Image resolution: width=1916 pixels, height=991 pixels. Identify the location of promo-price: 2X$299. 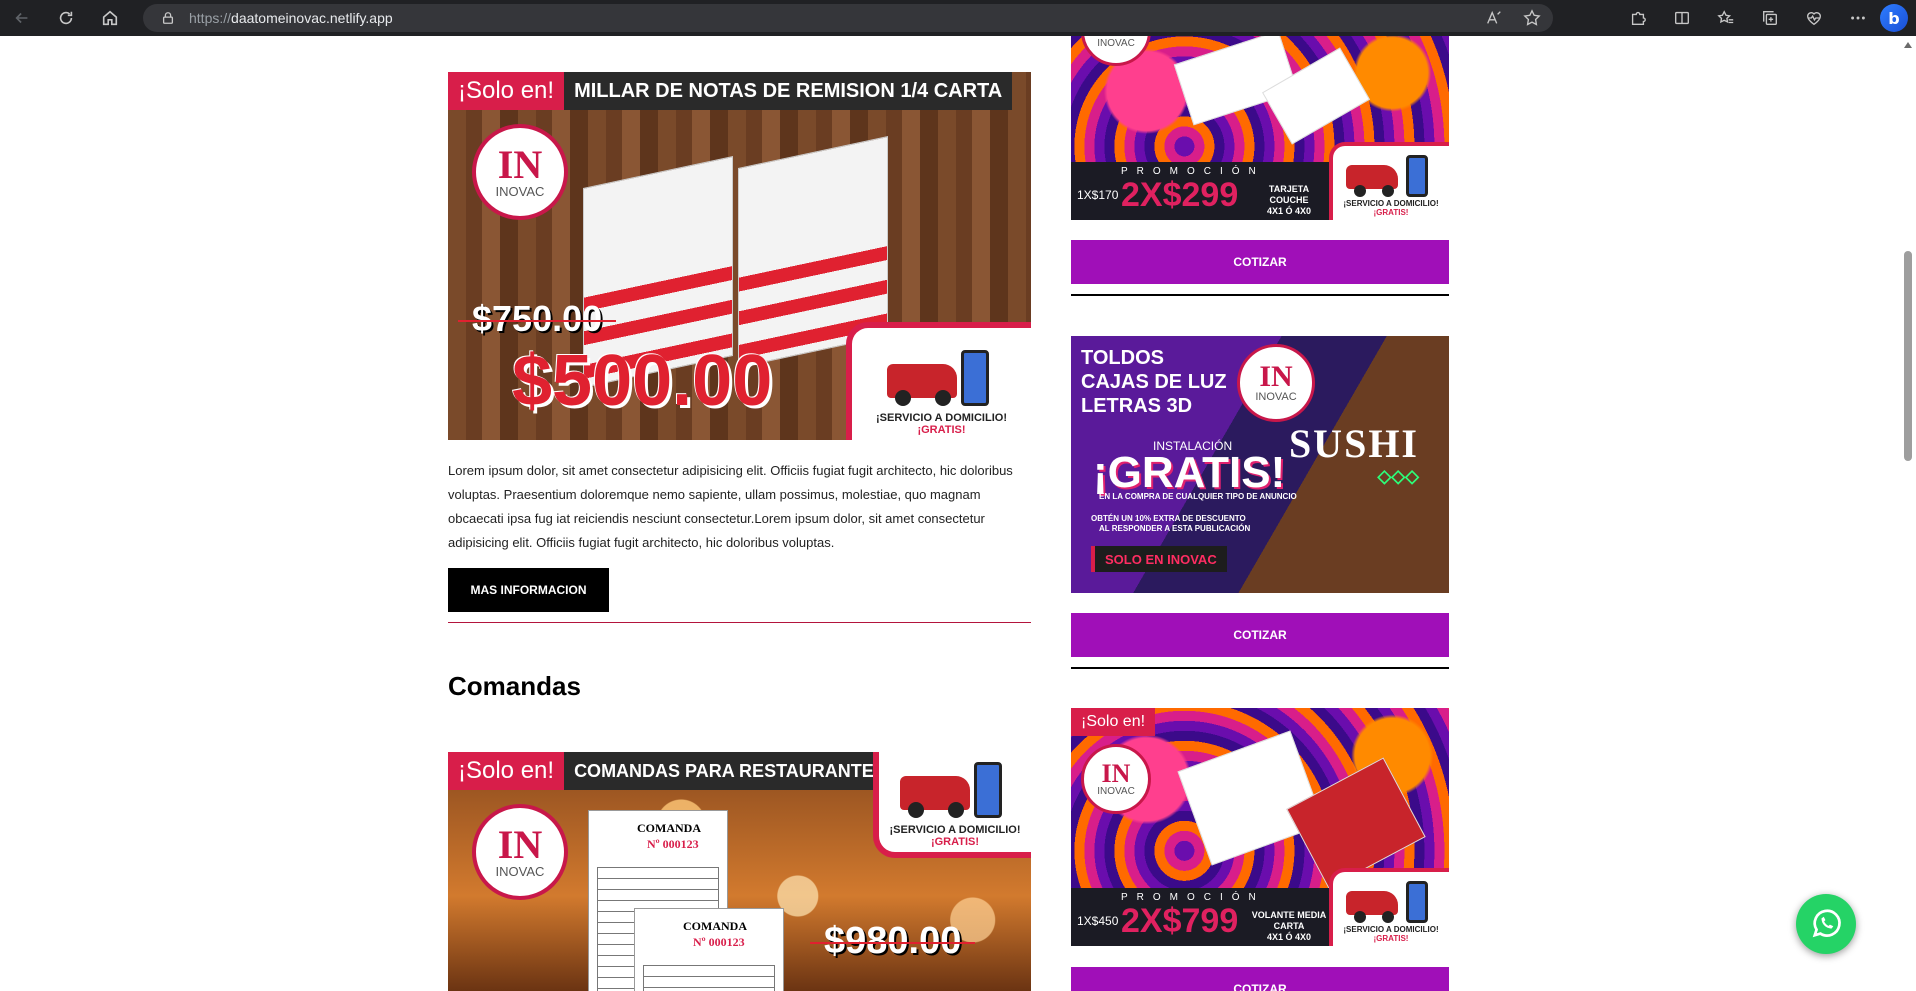
(1180, 195).